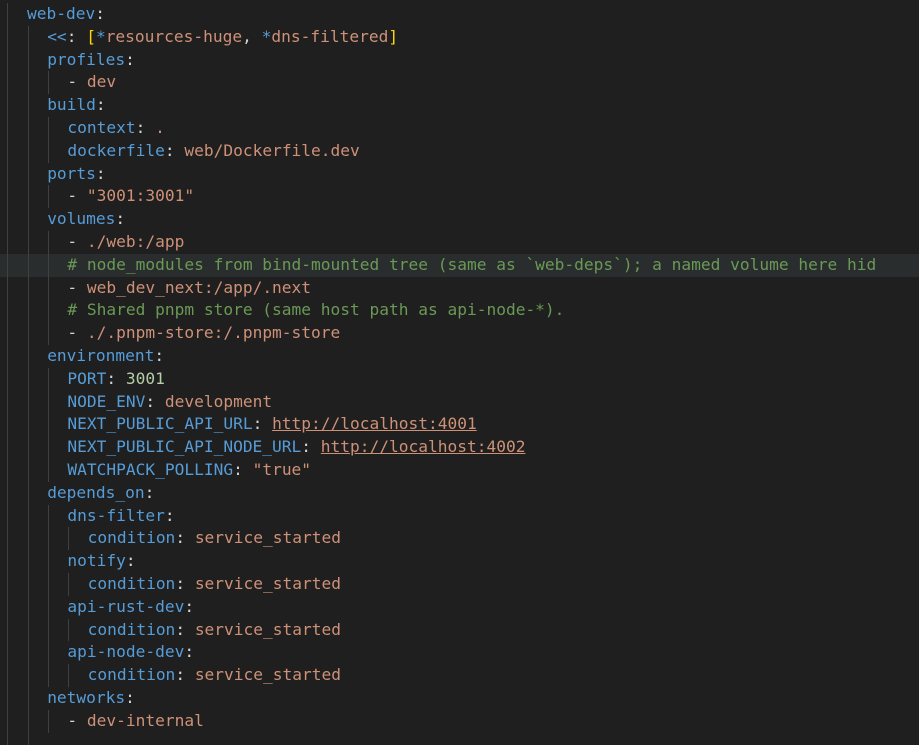 The width and height of the screenshot is (919, 745). What do you see at coordinates (459, 561) in the screenshot?
I see `code-line: notify:` at bounding box center [459, 561].